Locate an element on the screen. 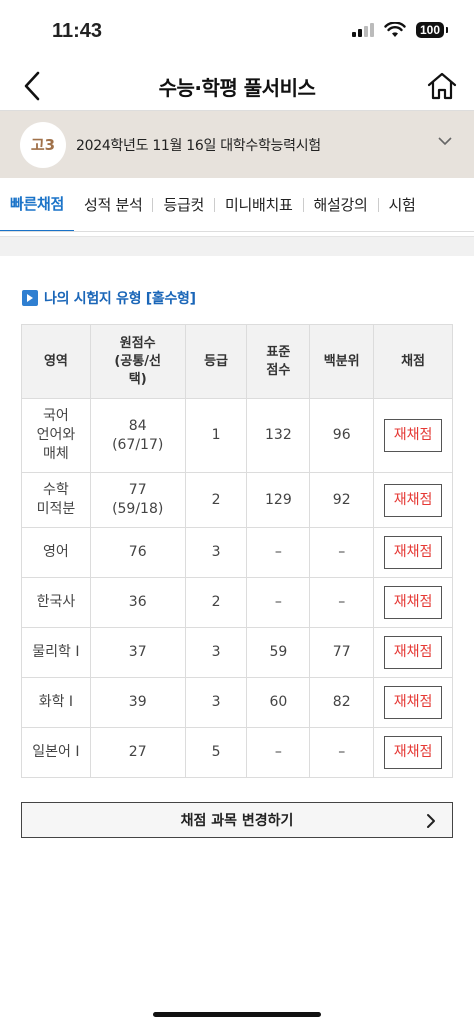 Image resolution: width=474 pixels, height=1025 pixels. table-row: 영어 76 3– – 재채점 is located at coordinates (237, 552).